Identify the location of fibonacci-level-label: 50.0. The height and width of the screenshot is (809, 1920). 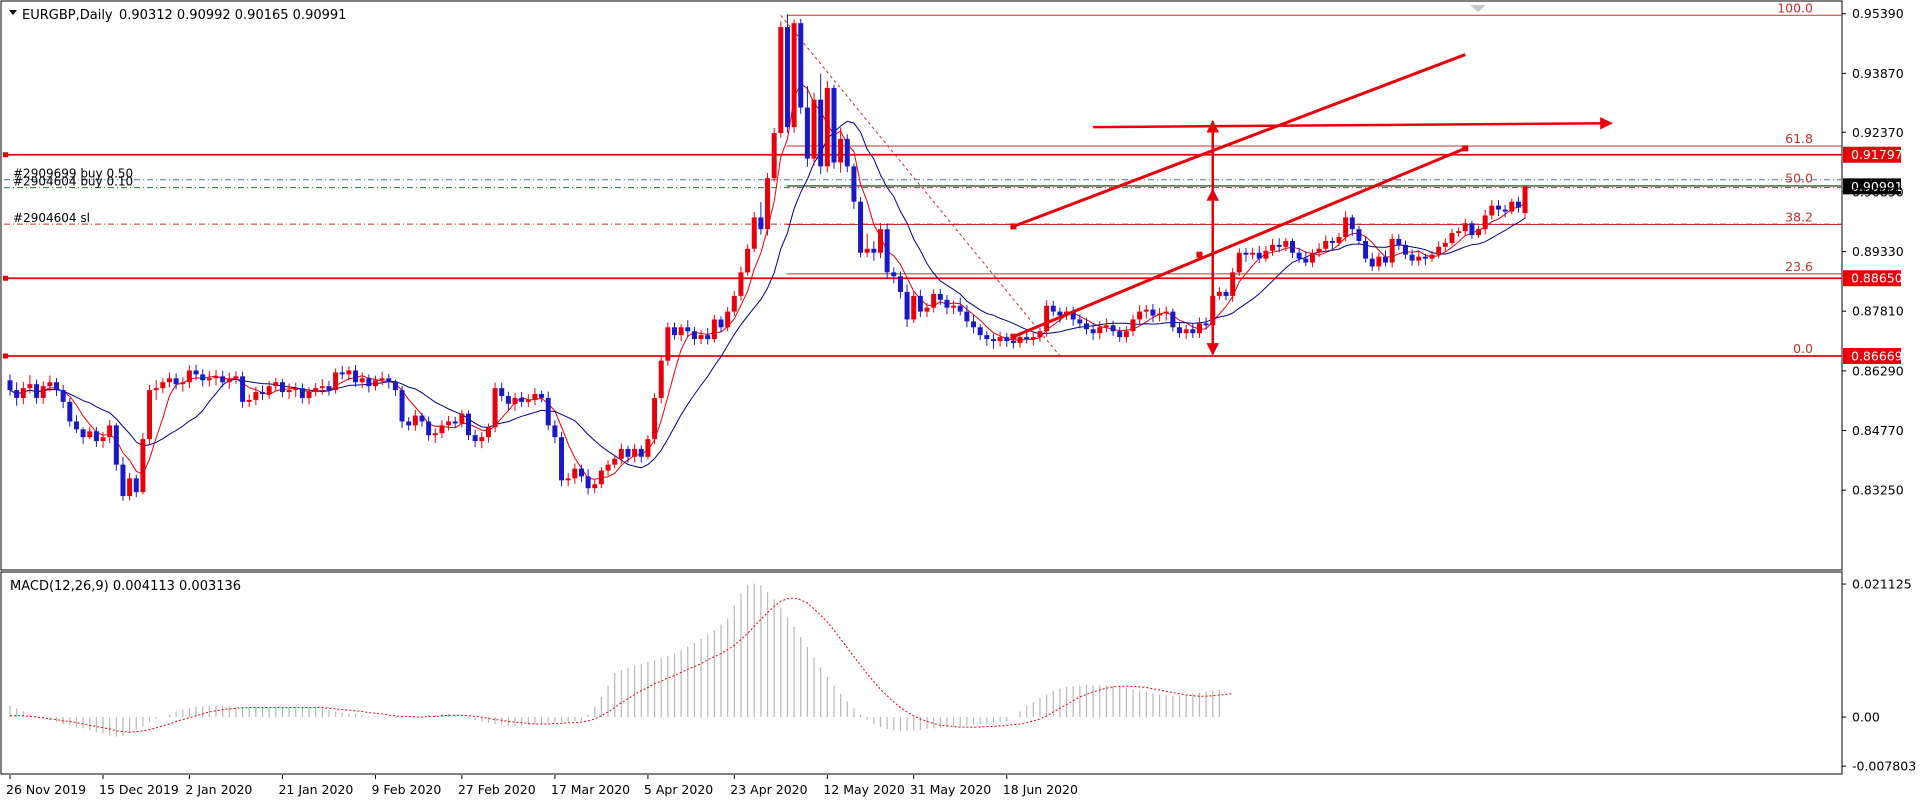
(1799, 178).